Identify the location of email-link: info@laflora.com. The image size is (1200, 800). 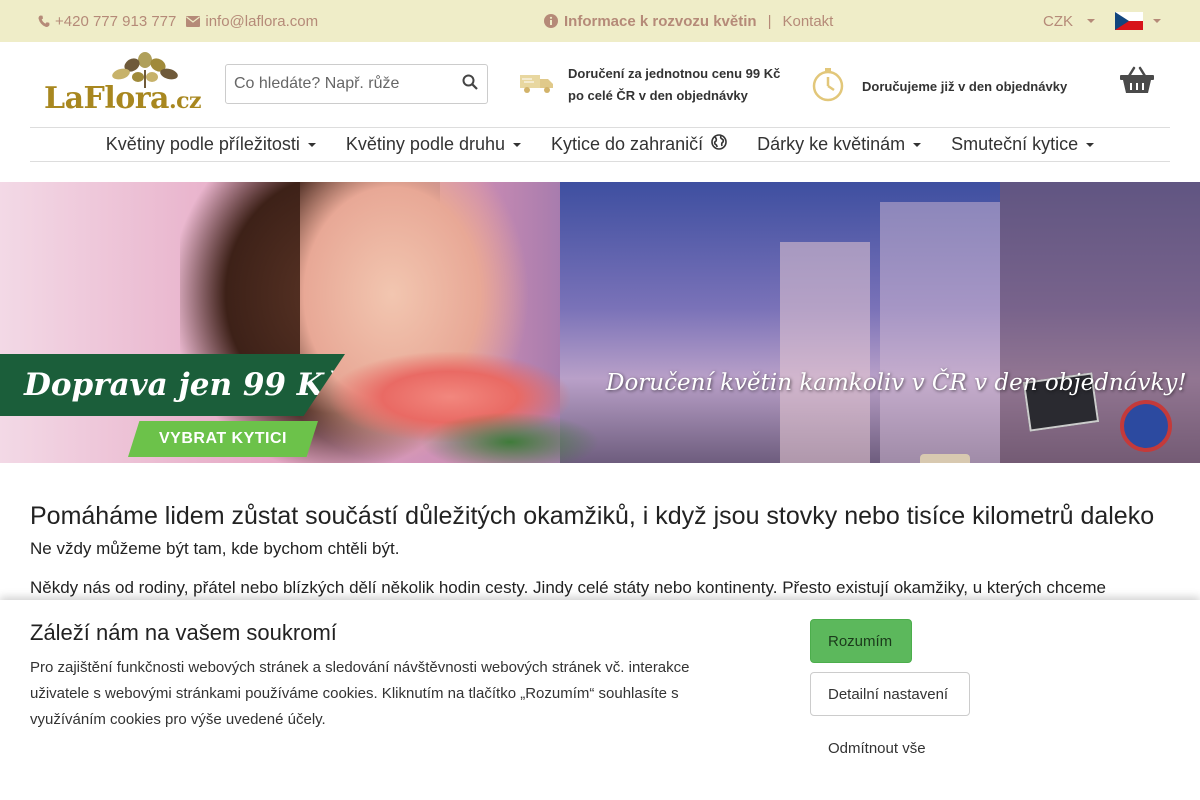
(252, 21).